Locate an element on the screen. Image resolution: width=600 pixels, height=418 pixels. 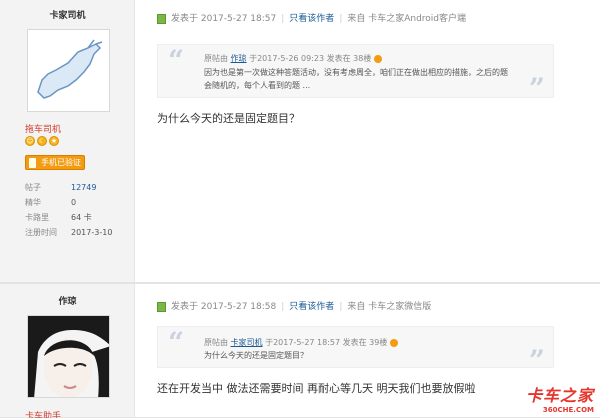
stat-label: 卡路里 is located at coordinates (37, 217).